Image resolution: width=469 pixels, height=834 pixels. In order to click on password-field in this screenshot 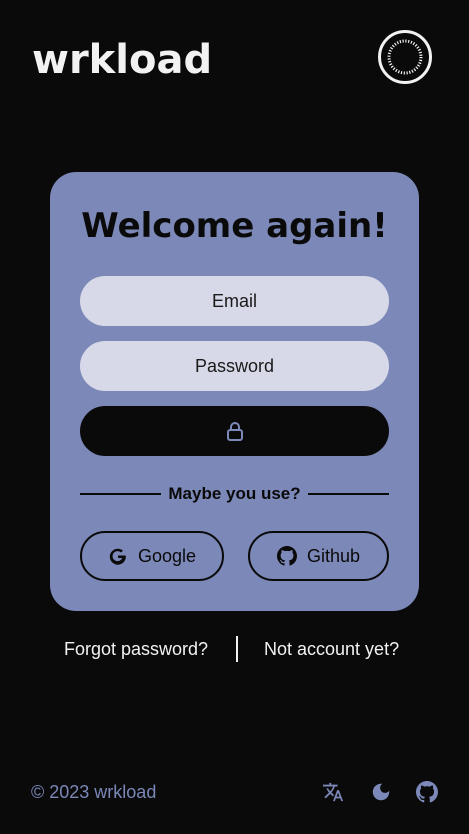, I will do `click(234, 366)`.